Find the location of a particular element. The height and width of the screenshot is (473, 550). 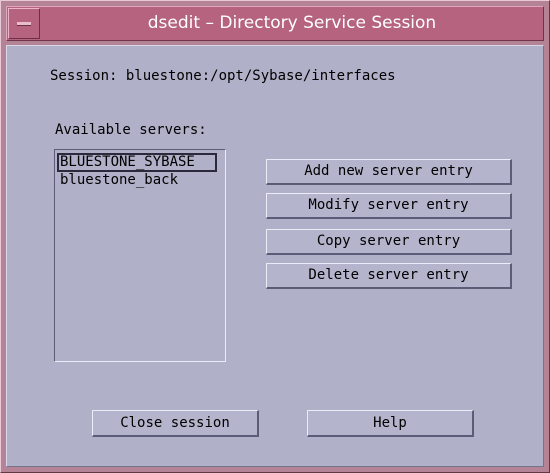

window-title: dsedit – Directory Service Session is located at coordinates (292, 23).